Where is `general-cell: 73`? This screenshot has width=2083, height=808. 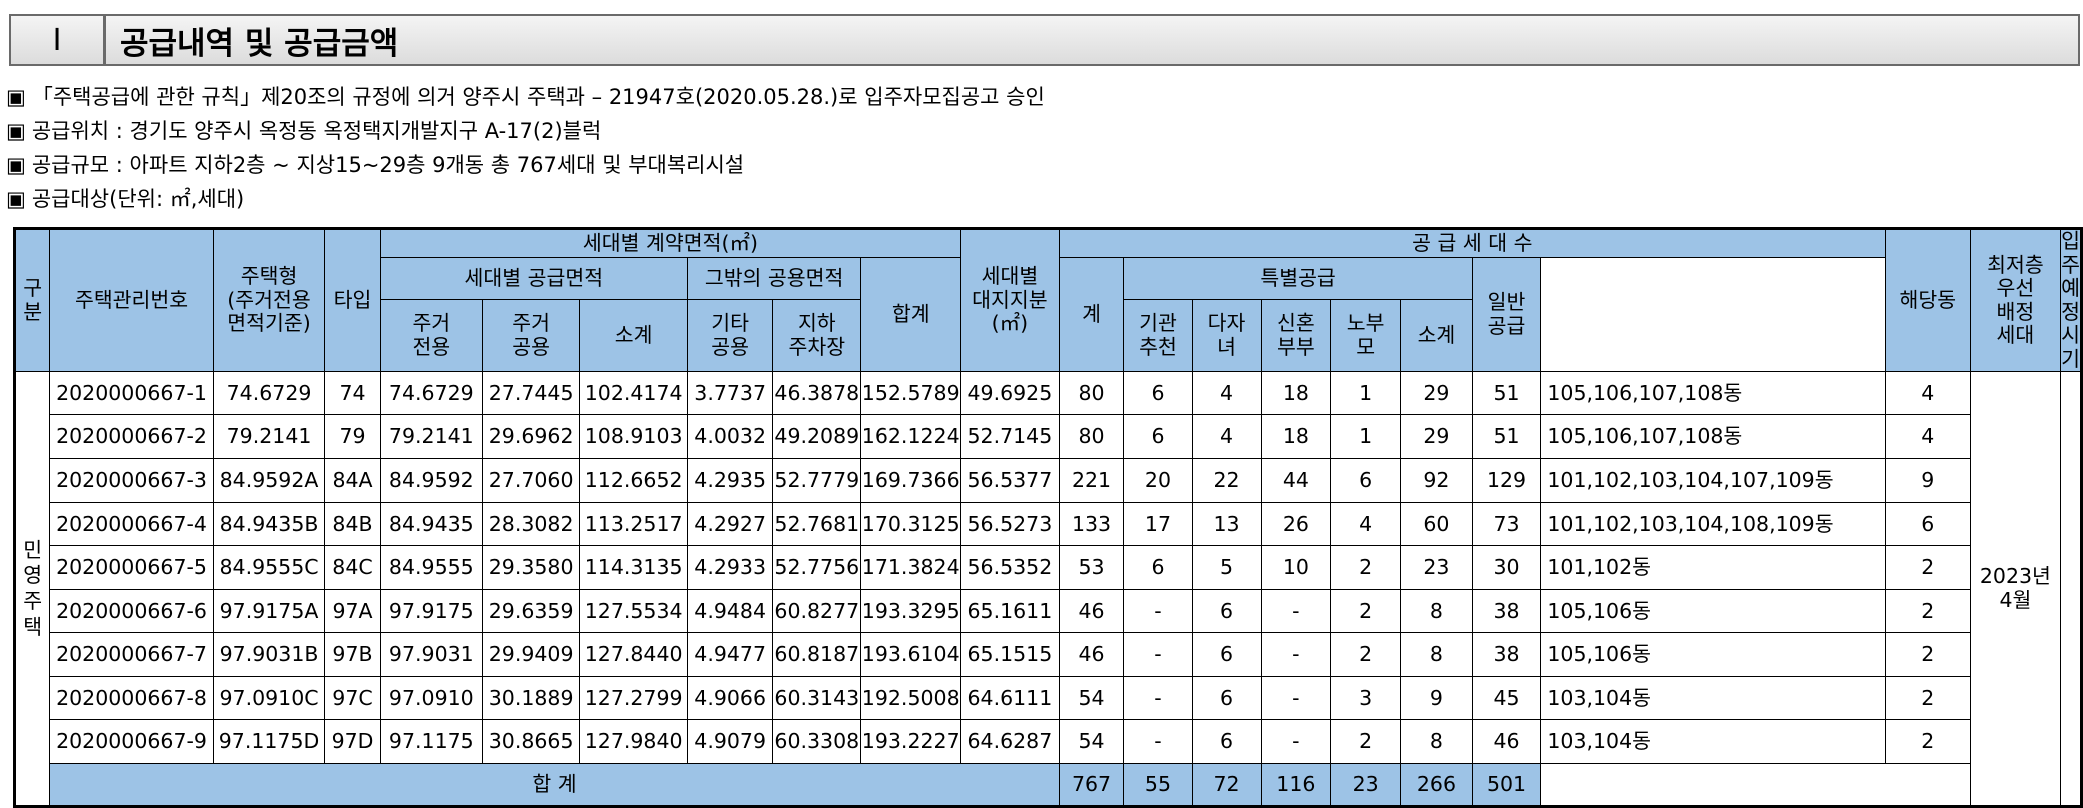 general-cell: 73 is located at coordinates (1506, 524).